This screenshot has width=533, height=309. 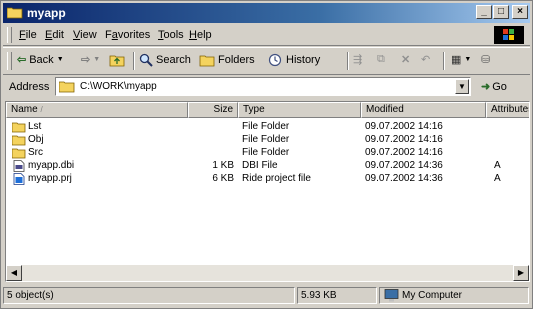 I want to click on back-arrow-icon: ⇦, so click(x=22, y=60).